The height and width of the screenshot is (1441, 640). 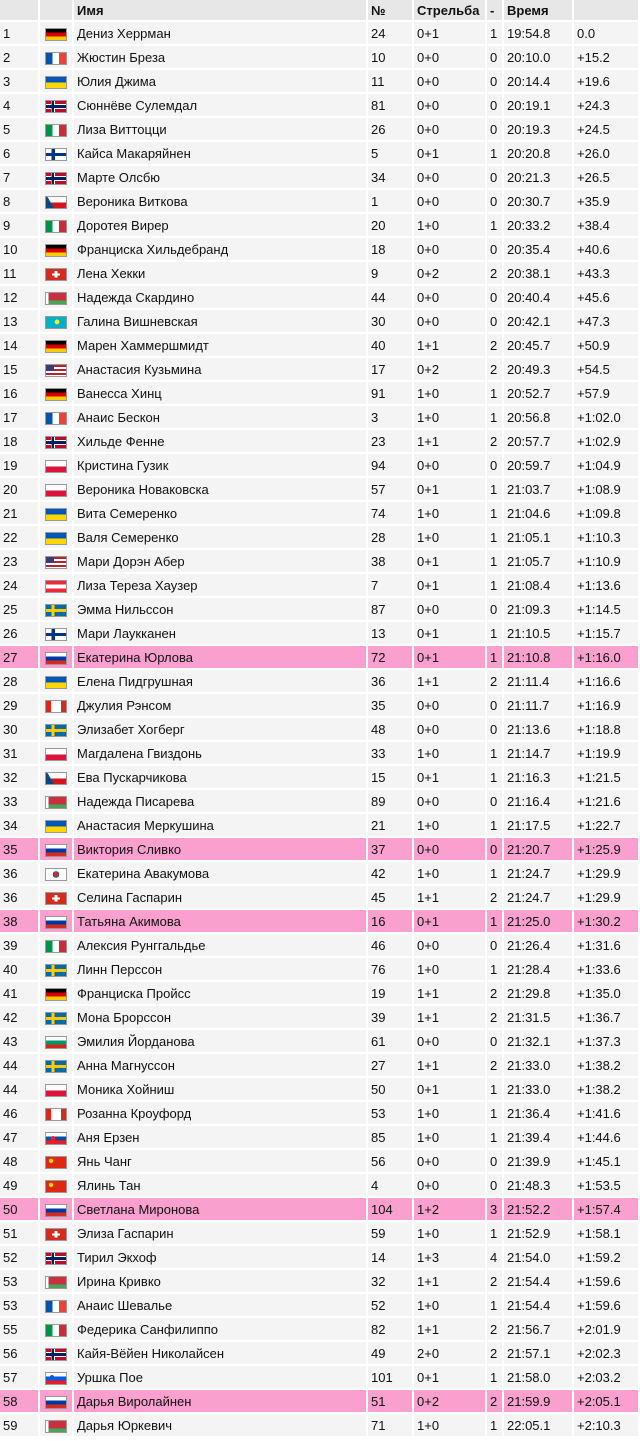 What do you see at coordinates (220, 417) in the screenshot?
I see `athlete-name: Анаис Бескон` at bounding box center [220, 417].